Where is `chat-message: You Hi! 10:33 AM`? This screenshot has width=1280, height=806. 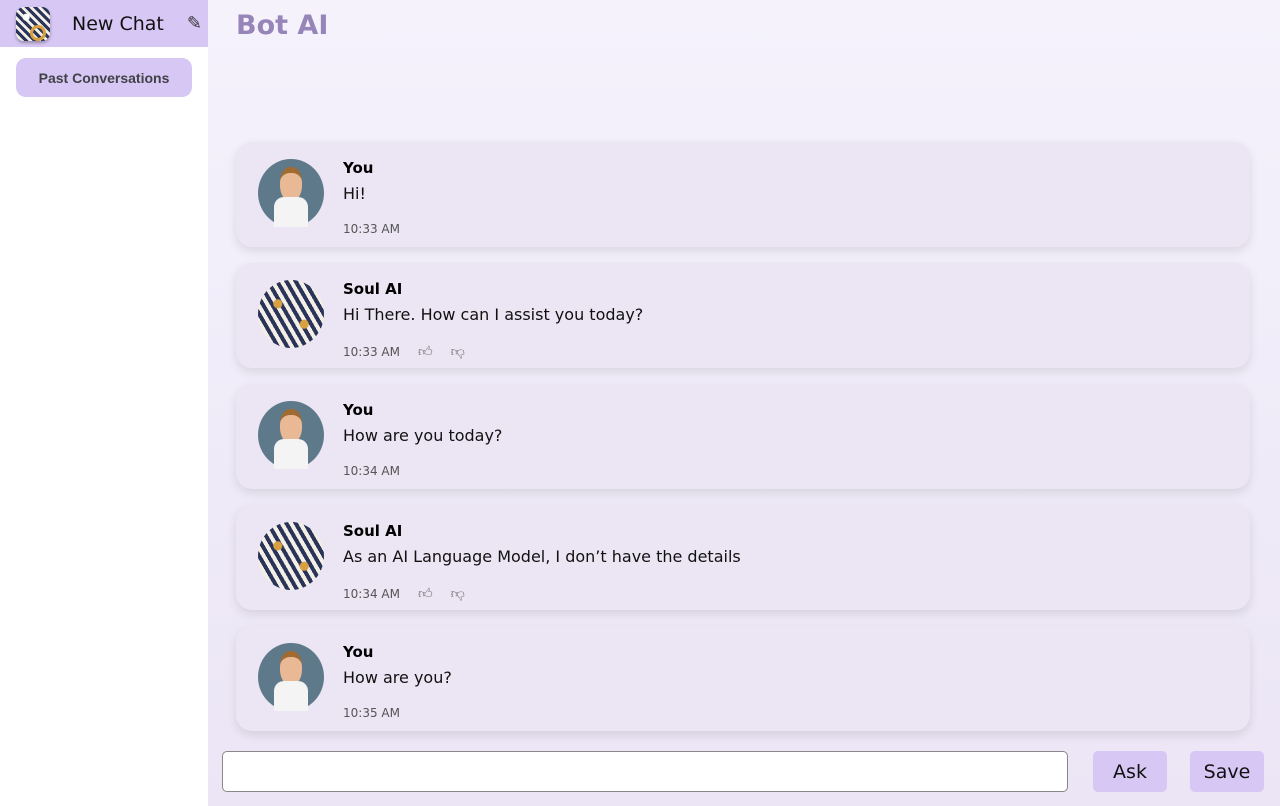 chat-message: You Hi! 10:33 AM is located at coordinates (743, 194).